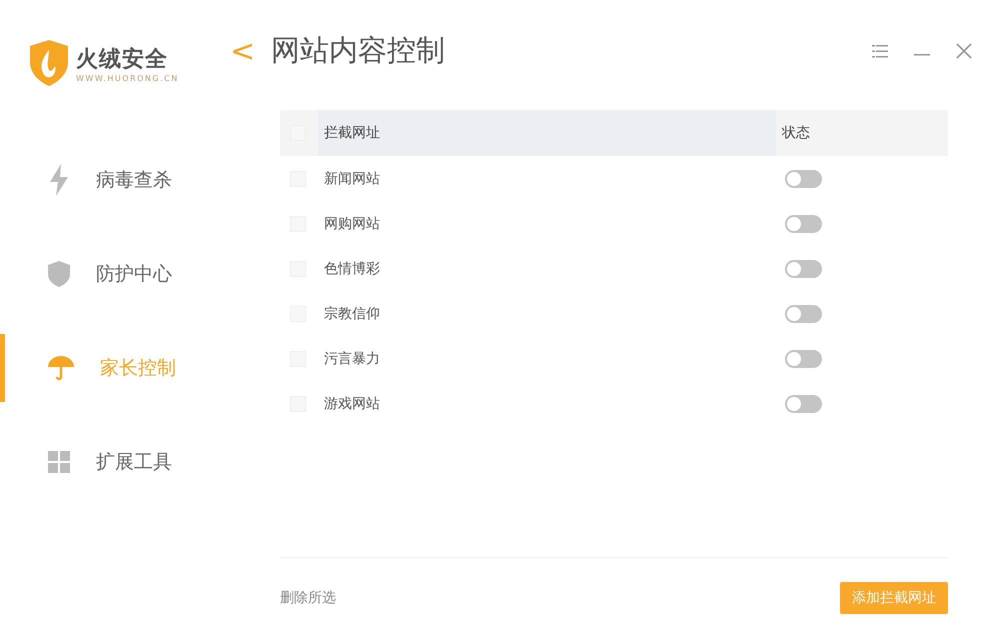  Describe the element at coordinates (308, 598) in the screenshot. I see `delete-selected-link: 删除所选` at that location.